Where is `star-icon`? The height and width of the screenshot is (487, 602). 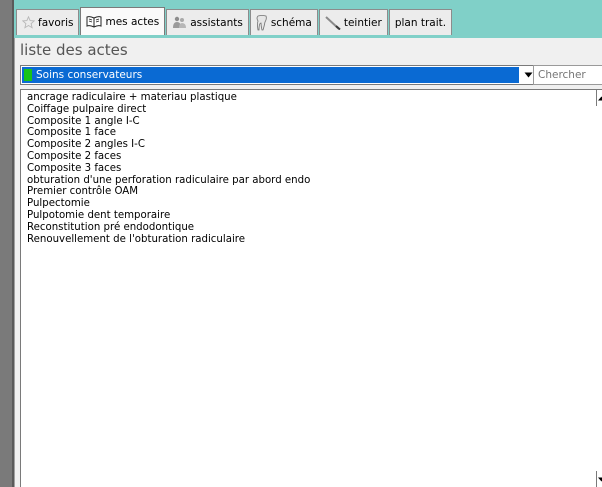 star-icon is located at coordinates (28, 22).